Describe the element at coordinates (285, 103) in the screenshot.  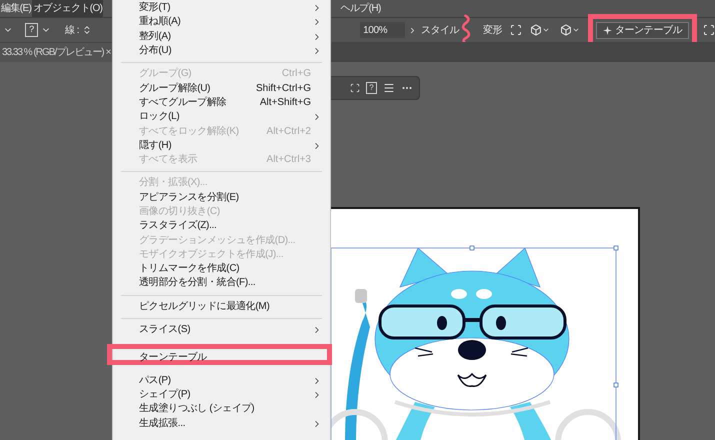
I see `shortcut-label: Alt+Shift+G` at that location.